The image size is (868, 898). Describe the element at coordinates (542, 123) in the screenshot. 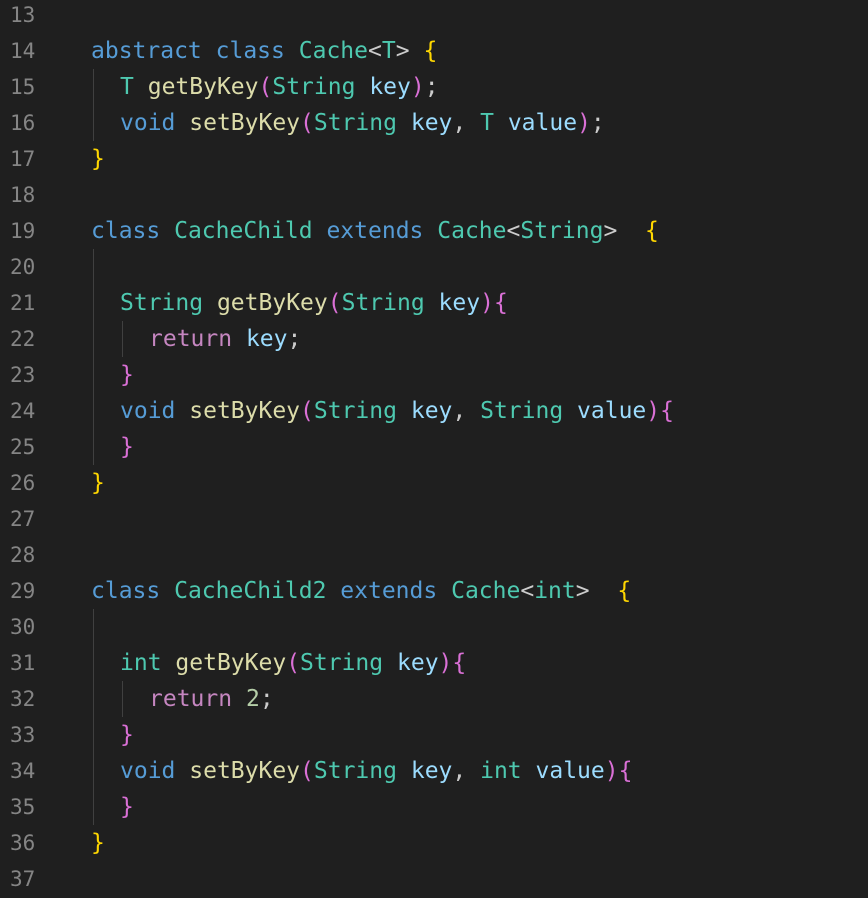

I see `code-token: value` at that location.